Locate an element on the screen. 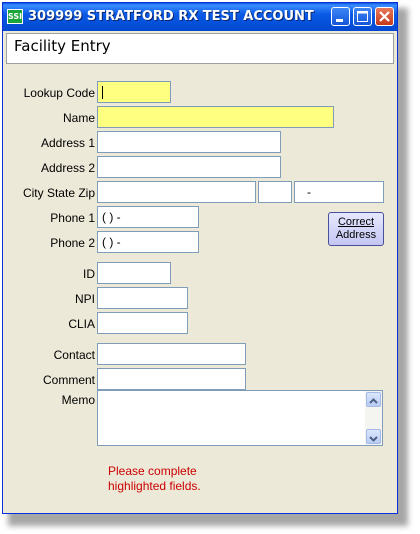 The width and height of the screenshot is (420, 534). memo-textarea is located at coordinates (240, 418).